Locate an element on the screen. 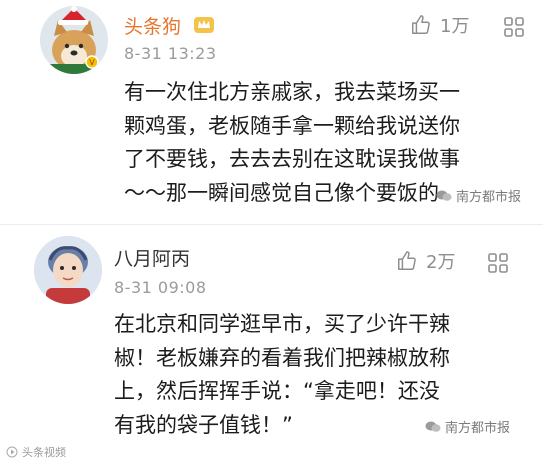  comment-line: 有我的袋子值钱！” is located at coordinates (203, 424).